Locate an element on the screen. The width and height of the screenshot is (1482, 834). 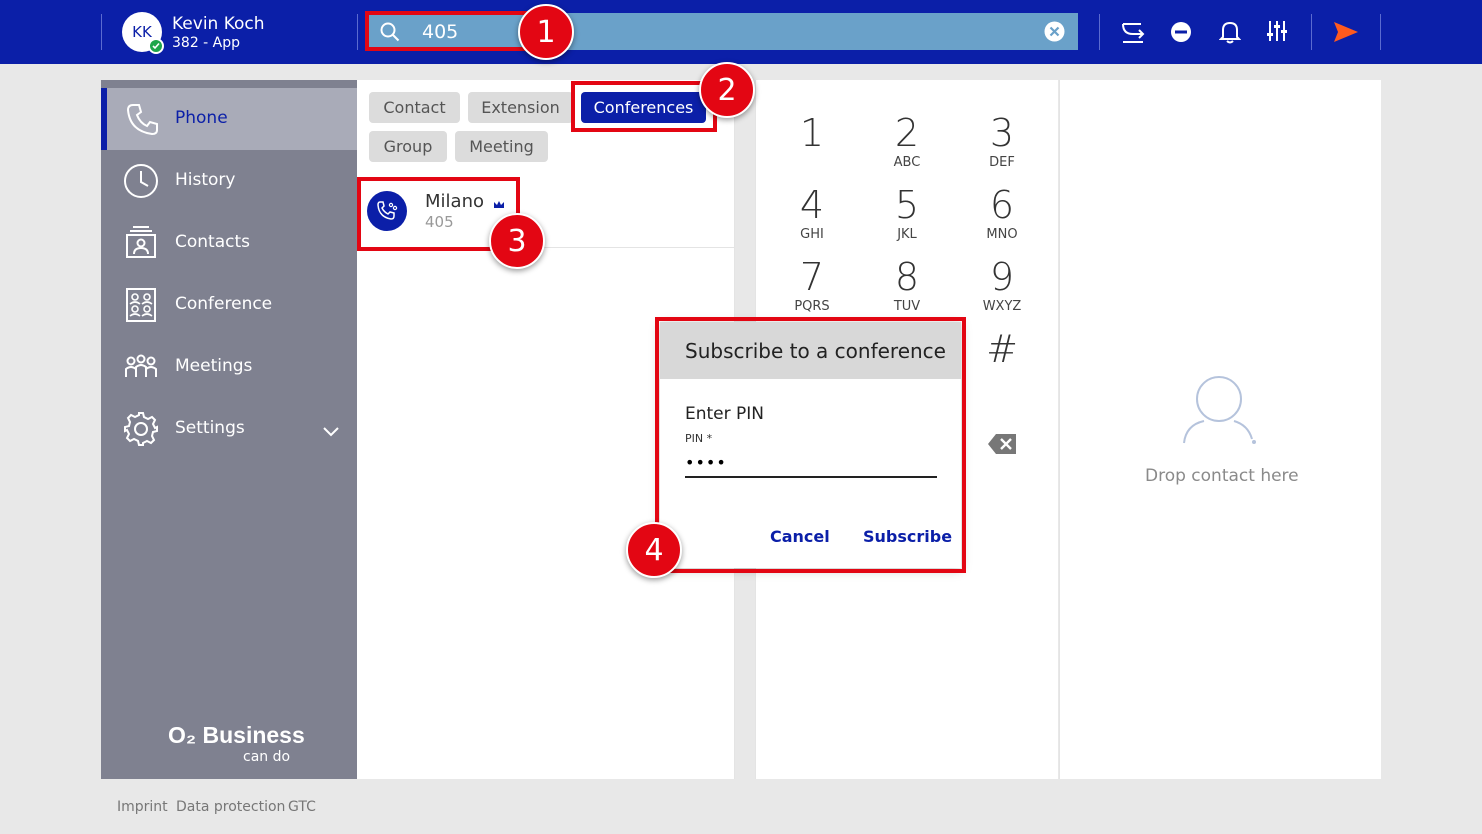
sidebar-item-label: Conference is located at coordinates (224, 304).